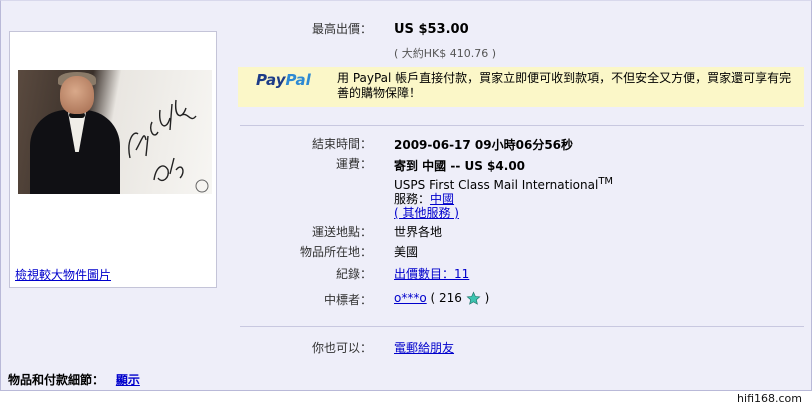 The image size is (812, 408). What do you see at coordinates (347, 300) in the screenshot?
I see `winner-label: 中標者：` at bounding box center [347, 300].